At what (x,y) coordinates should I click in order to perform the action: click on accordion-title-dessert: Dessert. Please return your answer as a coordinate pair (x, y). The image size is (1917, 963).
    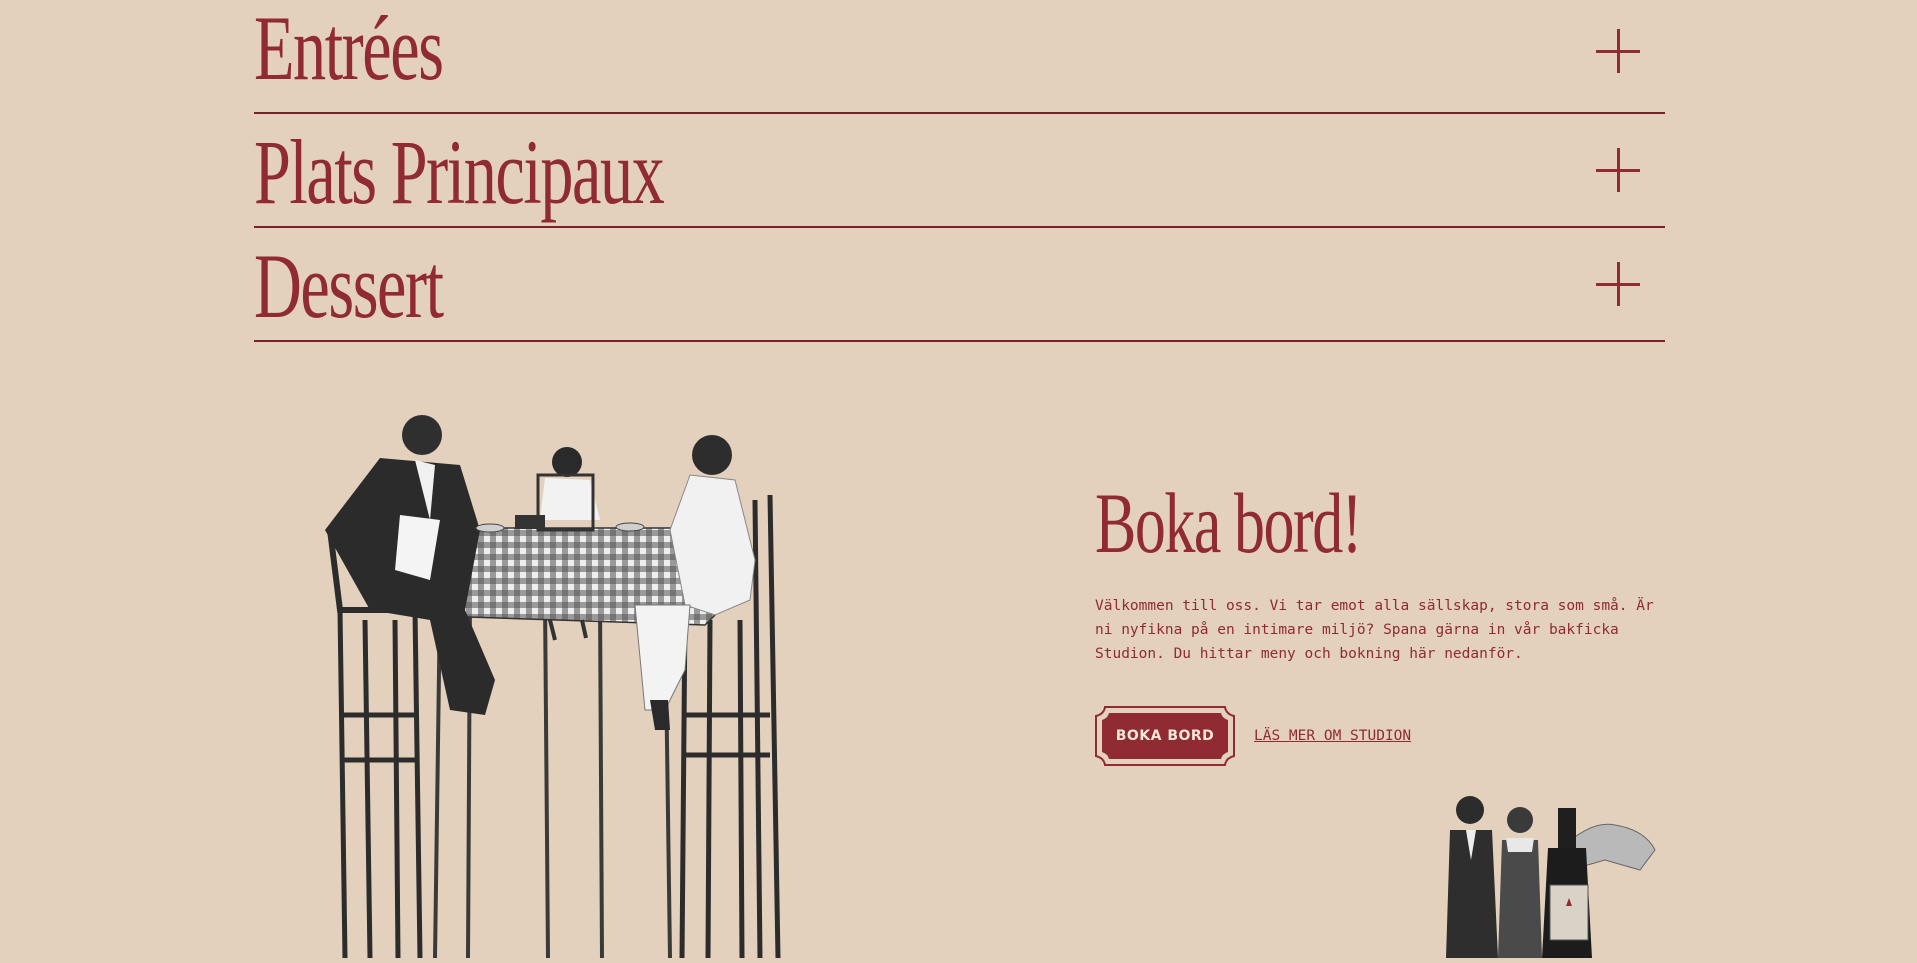
    Looking at the image, I should click on (349, 286).